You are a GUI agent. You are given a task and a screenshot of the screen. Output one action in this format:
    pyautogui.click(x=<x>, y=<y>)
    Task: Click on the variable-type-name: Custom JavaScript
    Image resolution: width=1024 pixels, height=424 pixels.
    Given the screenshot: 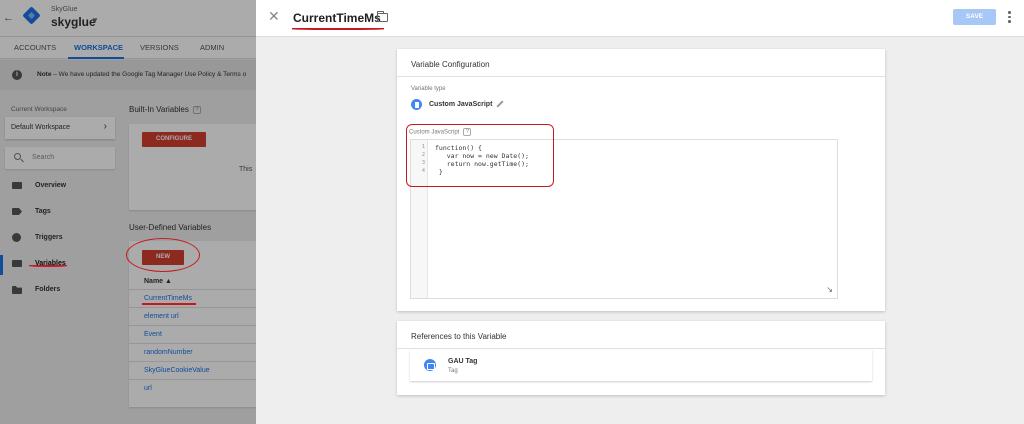 What is the action you would take?
    pyautogui.click(x=461, y=104)
    